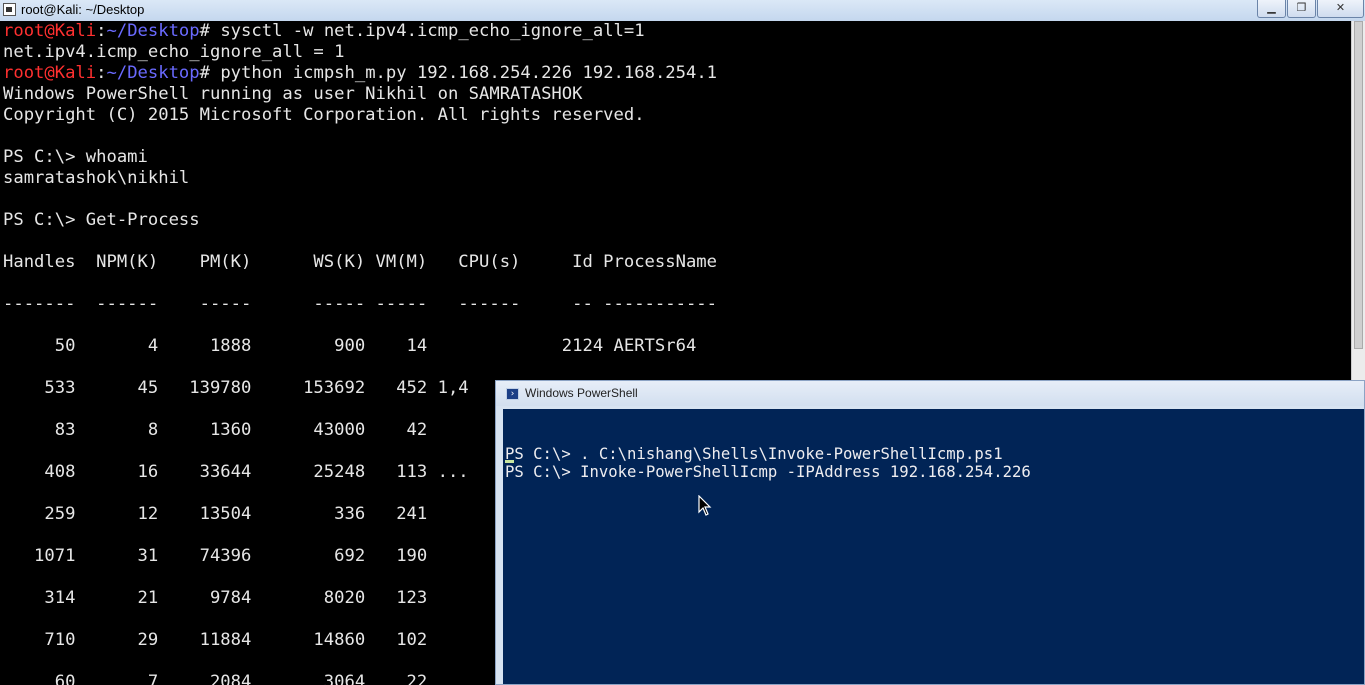 The width and height of the screenshot is (1365, 685). I want to click on terminal-line: PS C:\> whoami, so click(75, 157).